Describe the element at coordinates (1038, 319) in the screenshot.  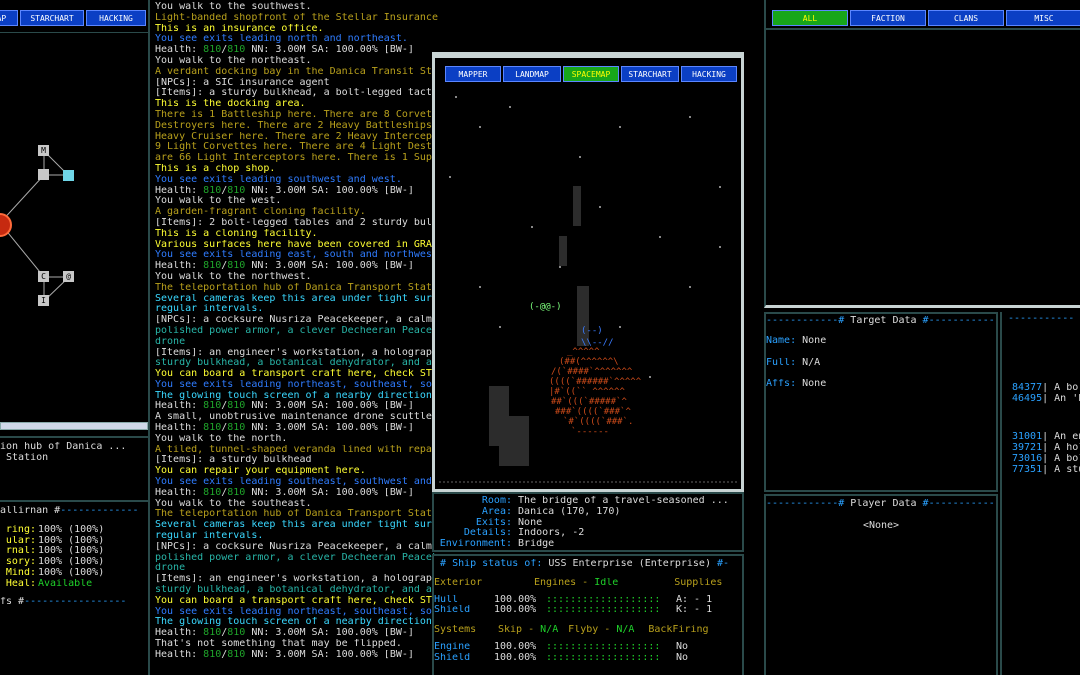
I see `items-panel-header: -----------` at that location.